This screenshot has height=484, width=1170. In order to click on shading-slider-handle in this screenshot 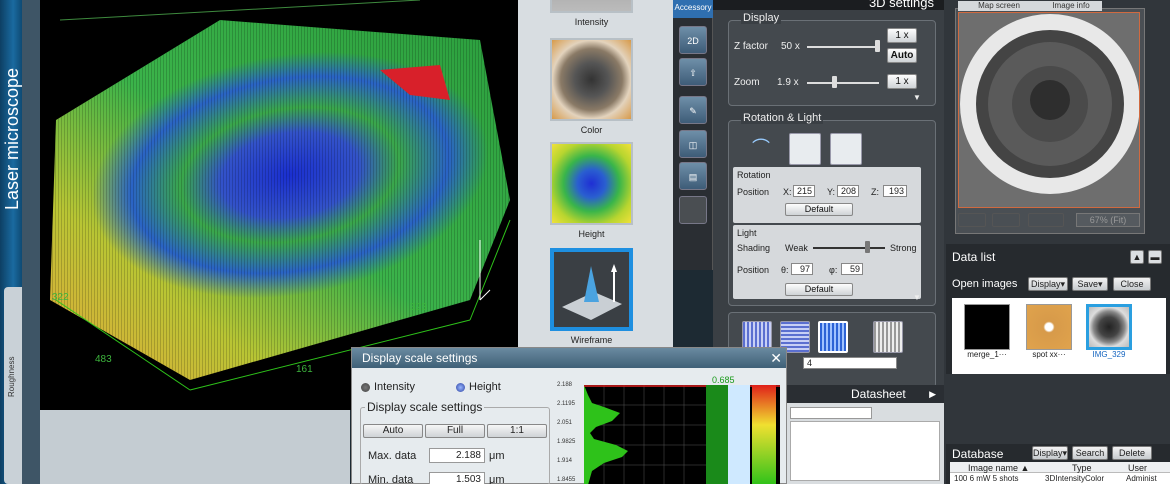, I will do `click(867, 247)`.